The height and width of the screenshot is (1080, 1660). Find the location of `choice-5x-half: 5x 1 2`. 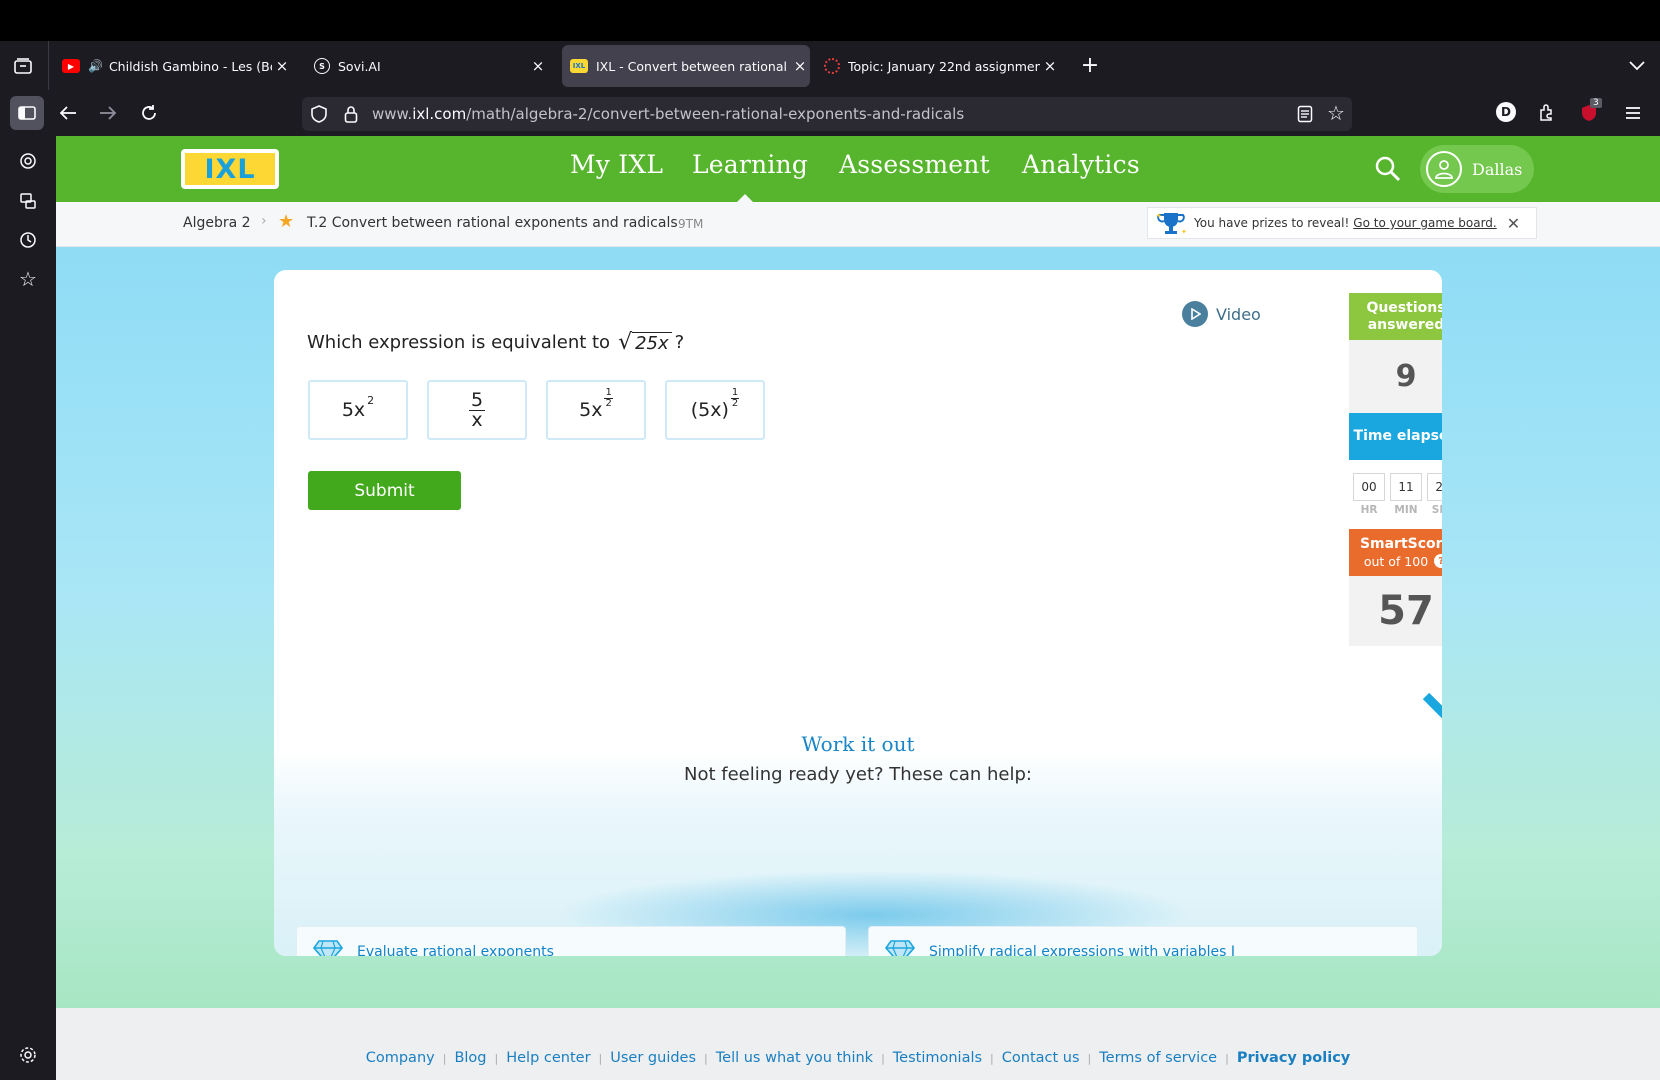

choice-5x-half: 5x 1 2 is located at coordinates (596, 410).